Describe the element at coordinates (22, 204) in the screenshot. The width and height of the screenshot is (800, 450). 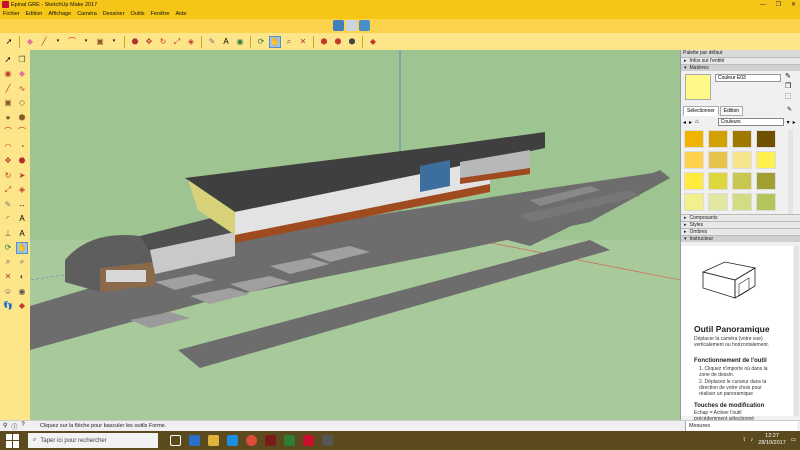
I see `dimension-icon: ↔` at that location.